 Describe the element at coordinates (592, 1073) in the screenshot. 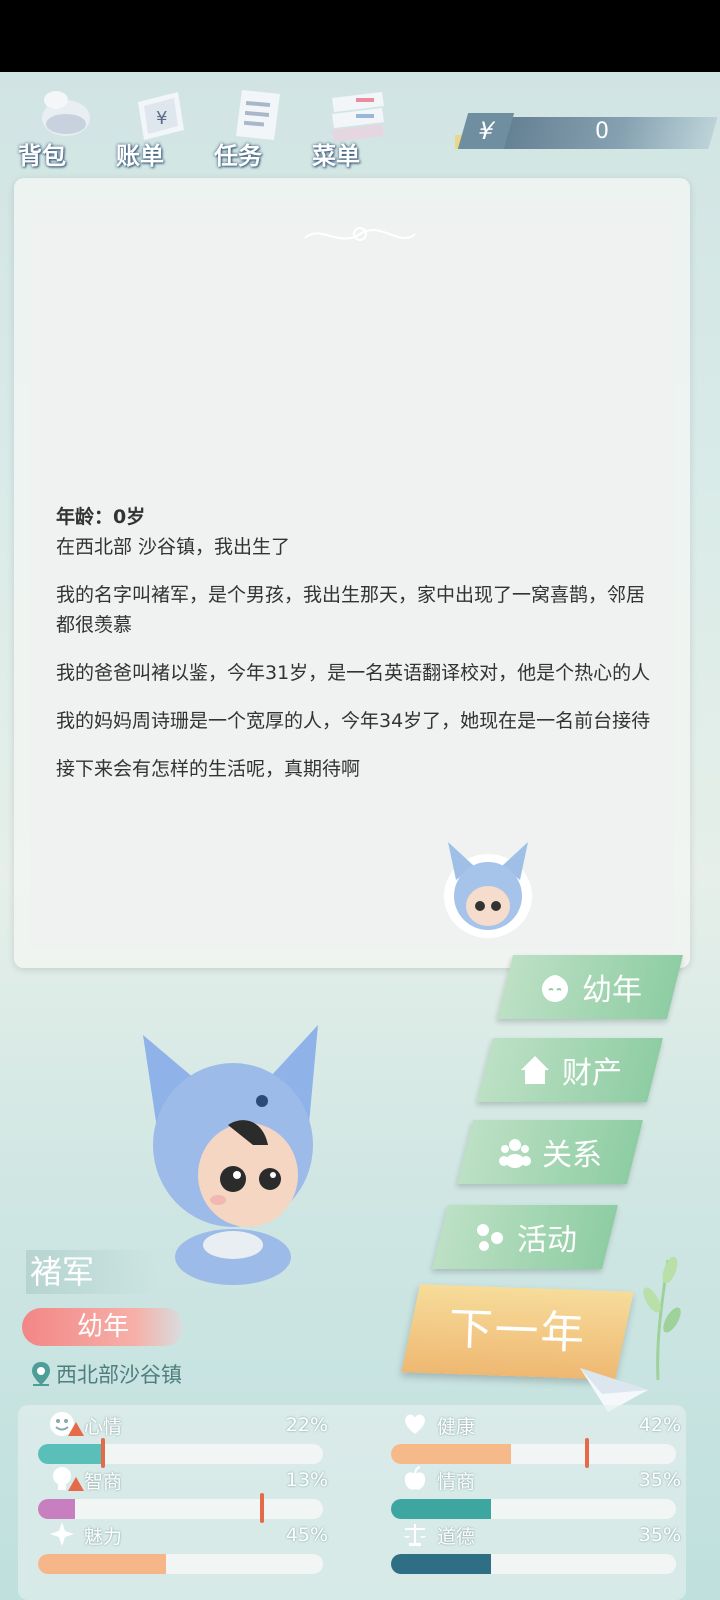

I see `assets-button-label: 财产` at that location.